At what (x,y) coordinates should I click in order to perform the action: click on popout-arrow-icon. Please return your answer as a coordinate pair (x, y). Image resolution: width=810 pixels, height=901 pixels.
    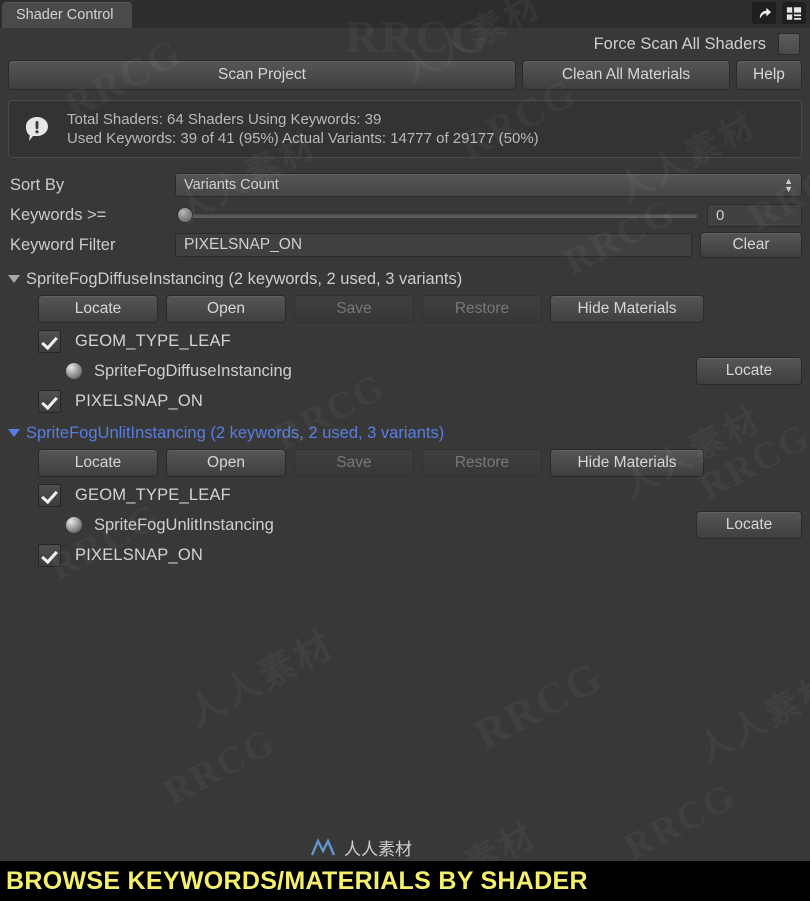
    Looking at the image, I should click on (764, 13).